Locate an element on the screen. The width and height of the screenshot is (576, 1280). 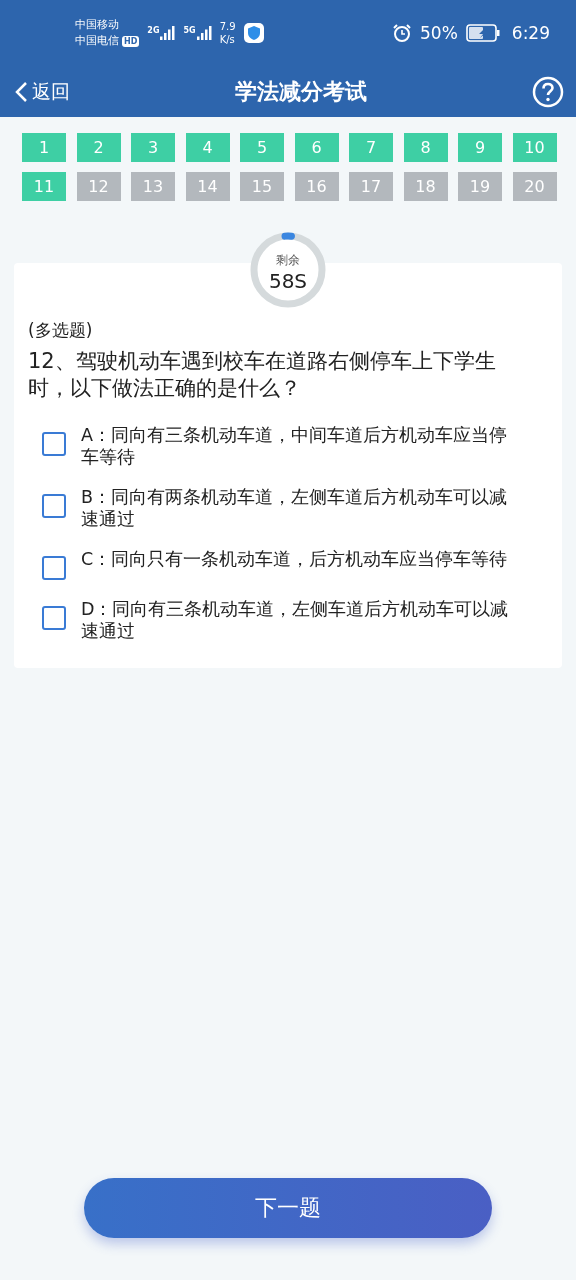
question-number: 2 is located at coordinates (98, 147).